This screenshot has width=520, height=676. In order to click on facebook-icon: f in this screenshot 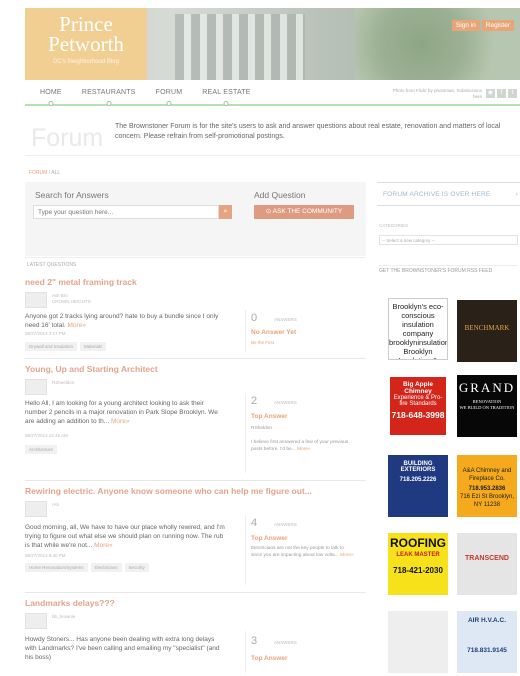, I will do `click(501, 93)`.